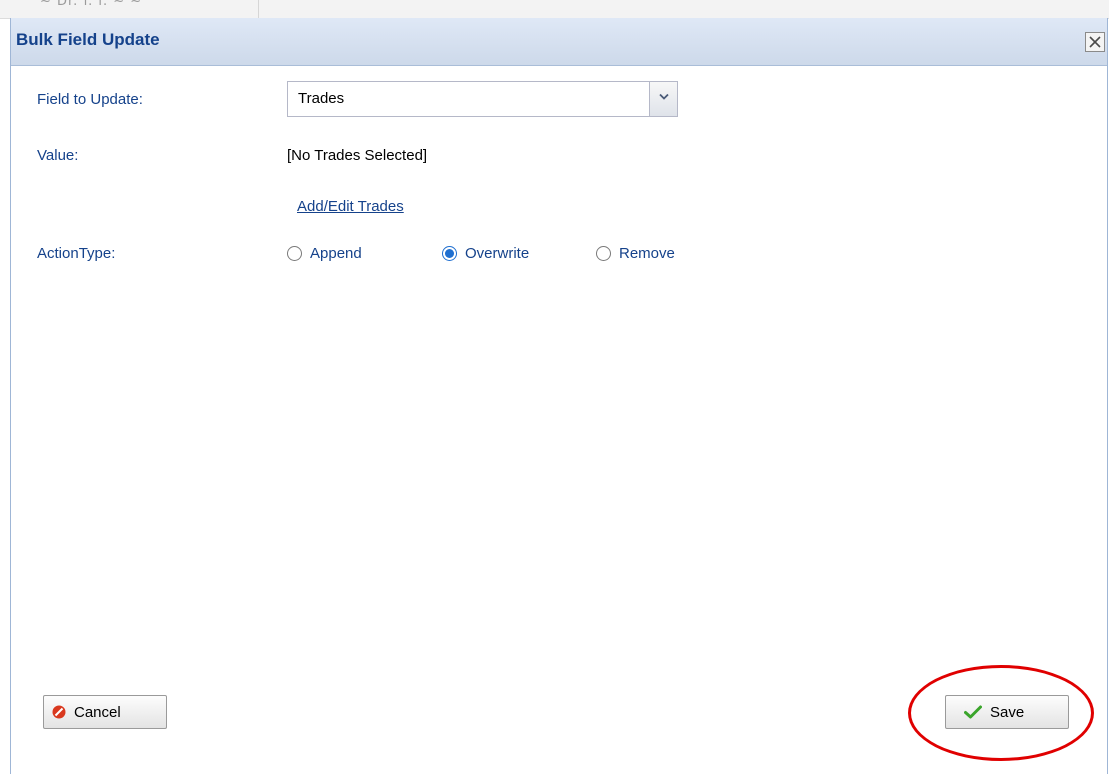  What do you see at coordinates (76, 253) in the screenshot?
I see `action-type-label: ActionType:` at bounding box center [76, 253].